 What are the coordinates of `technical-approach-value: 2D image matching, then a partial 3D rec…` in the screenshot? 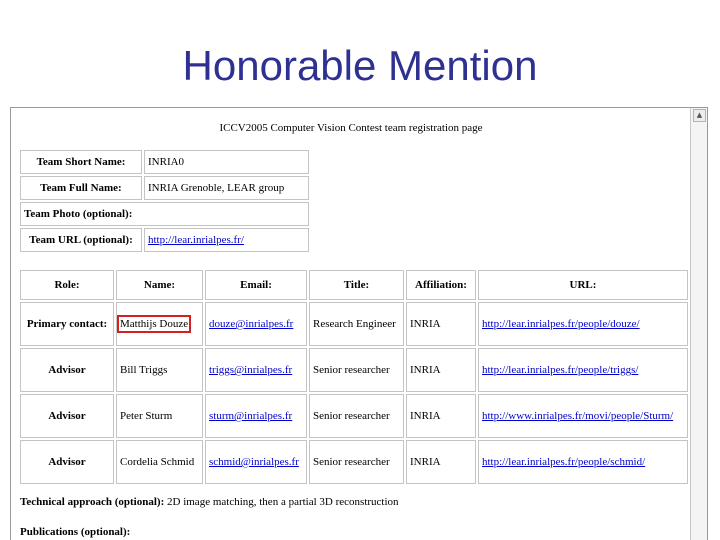 It's located at (283, 502).